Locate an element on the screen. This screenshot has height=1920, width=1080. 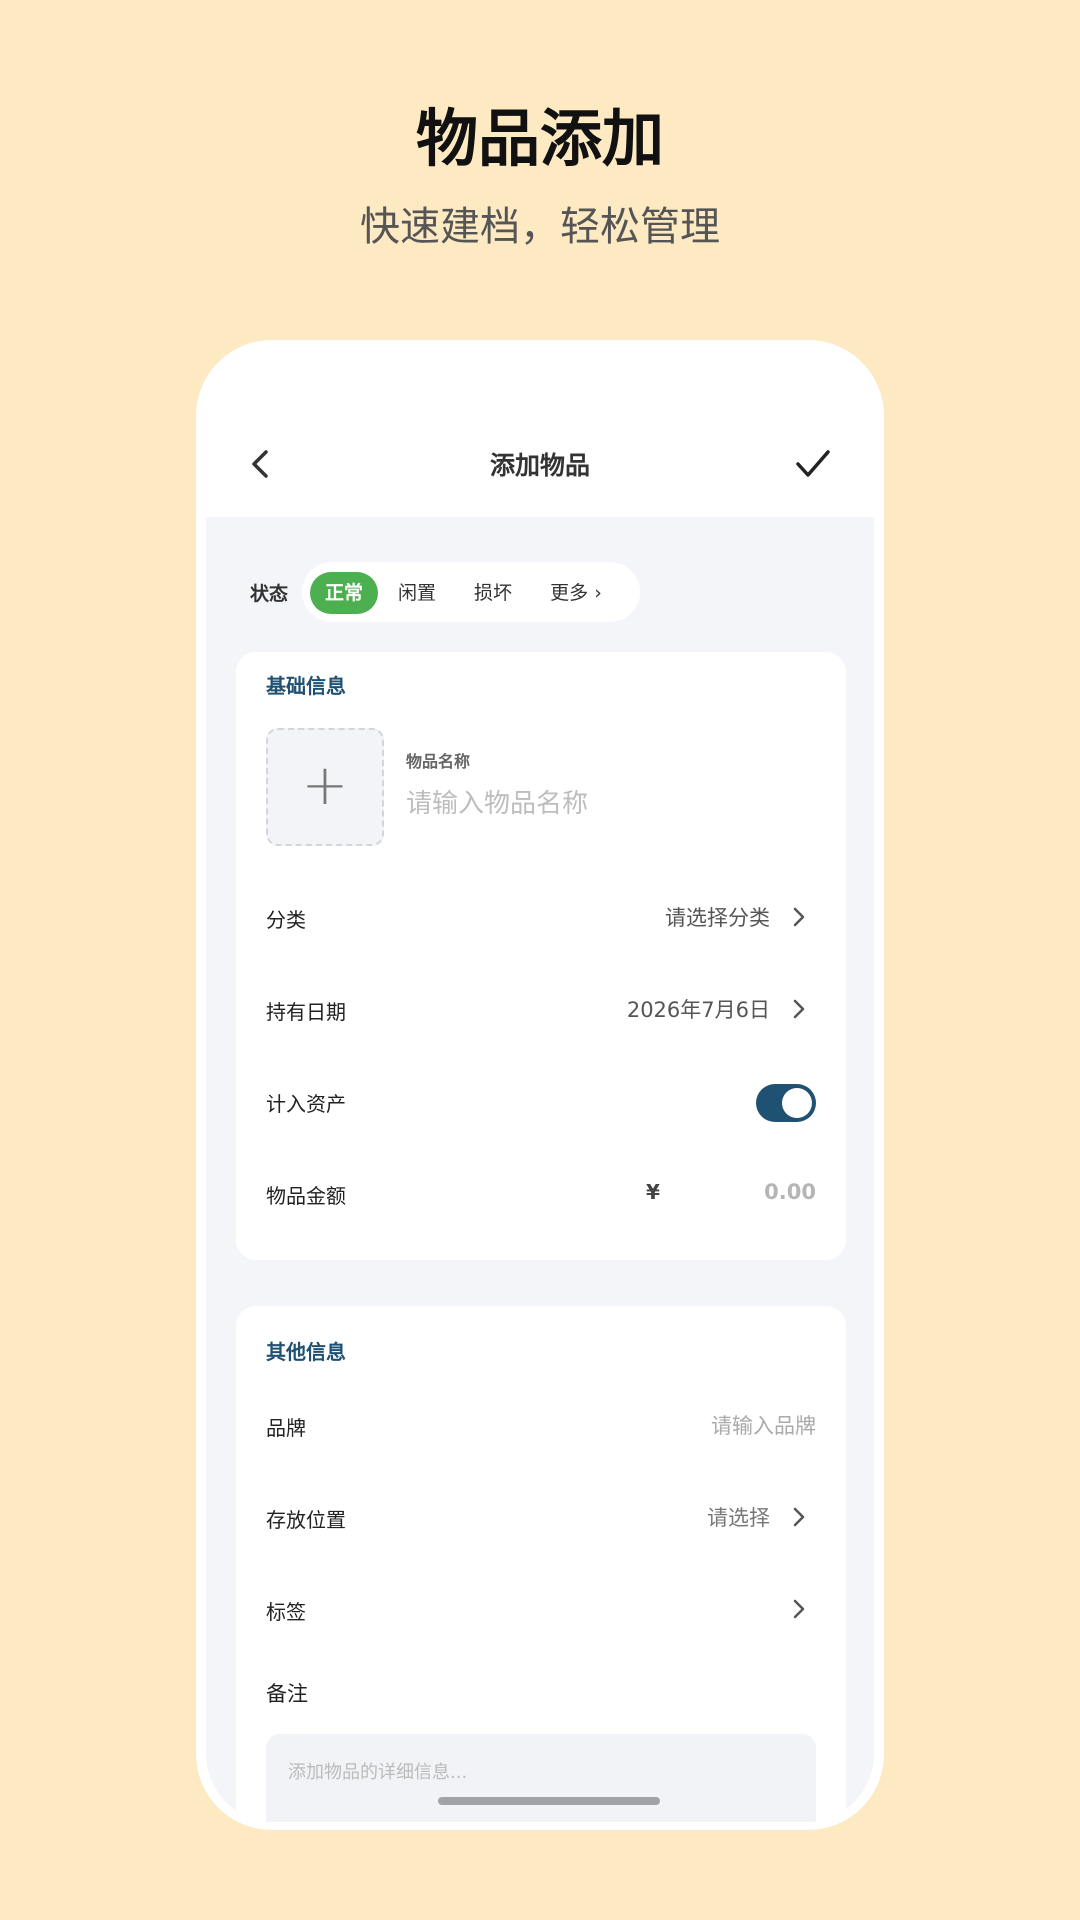
status-selector: 状态 正常 闲置 损坏 更多 › is located at coordinates (540, 593).